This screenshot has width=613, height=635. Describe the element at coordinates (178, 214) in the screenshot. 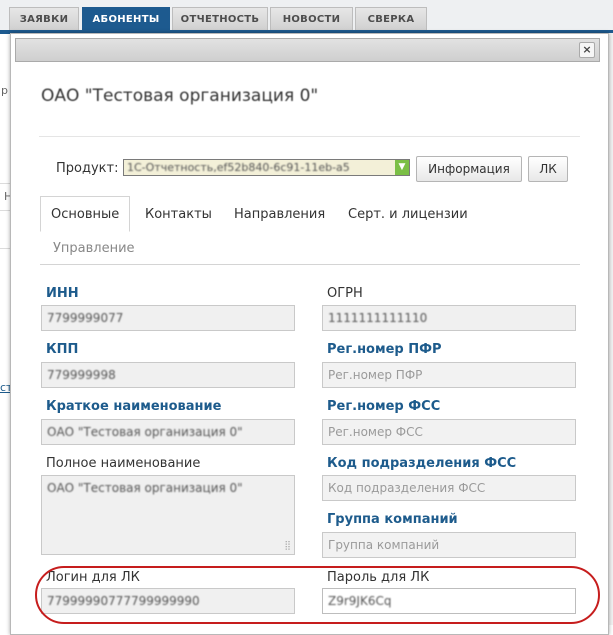

I see `tab-contacts: Контакты` at that location.